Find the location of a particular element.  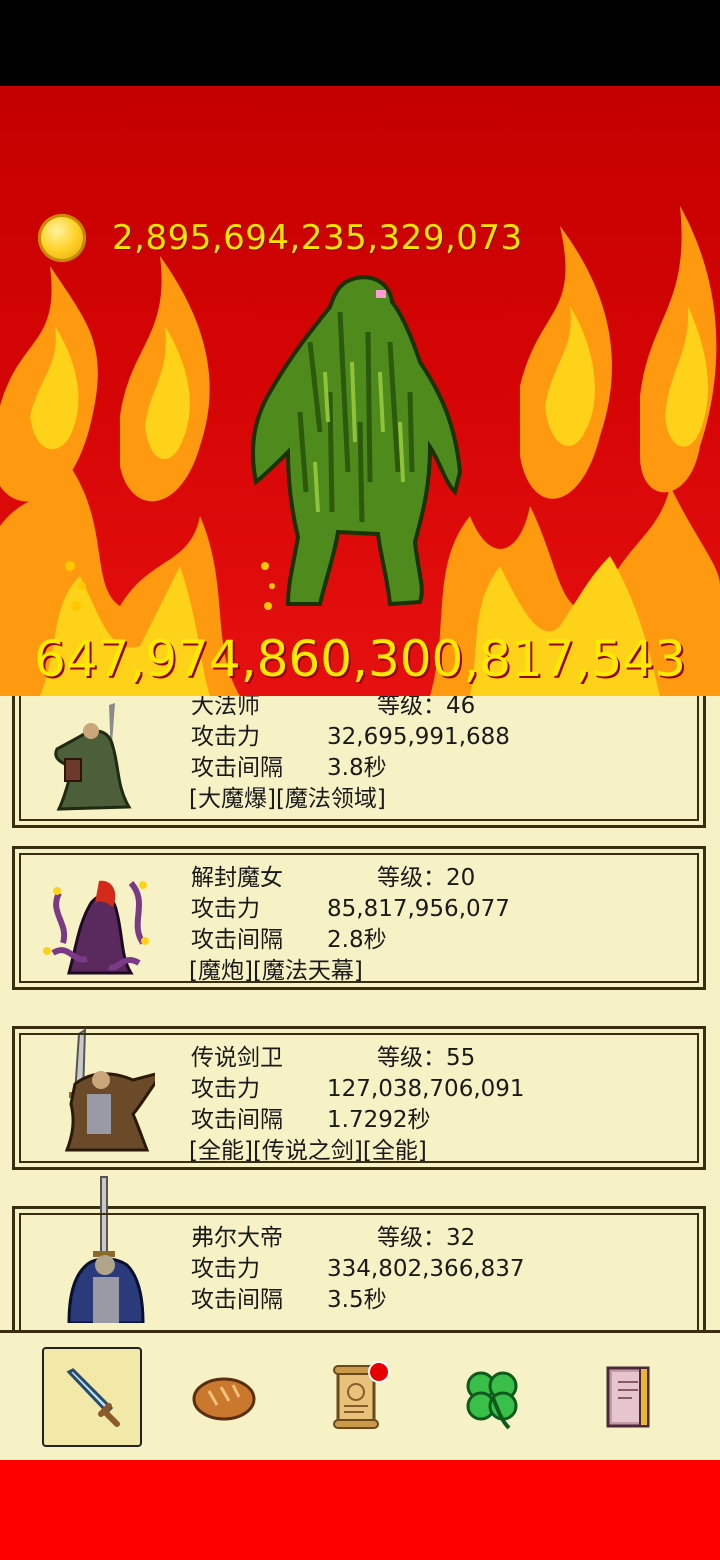

gold-amount: 2,895,694,235,329,073 is located at coordinates (317, 238).